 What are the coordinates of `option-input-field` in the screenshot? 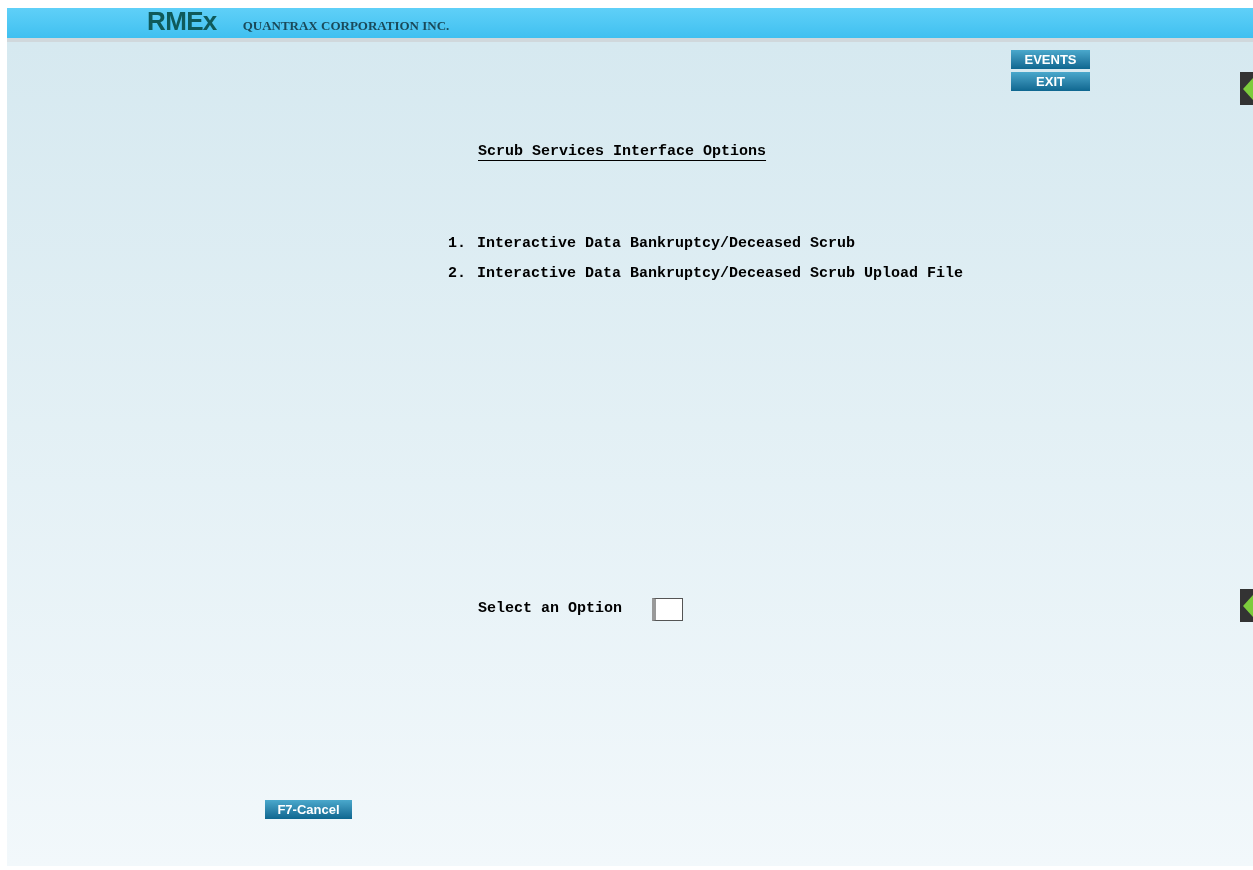 It's located at (668, 609).